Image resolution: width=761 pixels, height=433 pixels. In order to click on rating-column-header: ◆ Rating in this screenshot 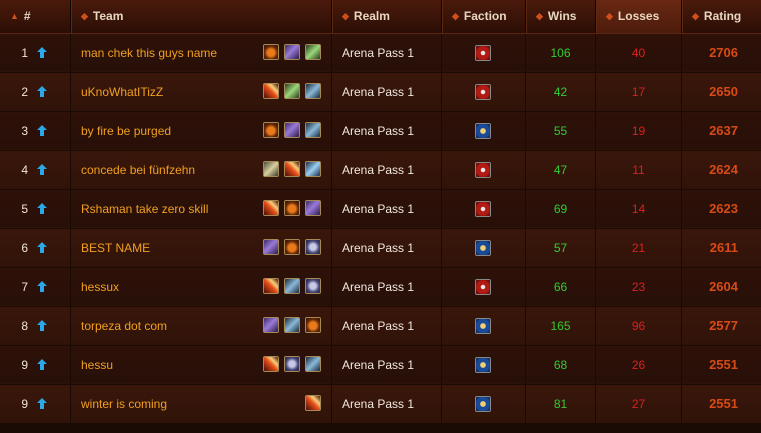, I will do `click(721, 16)`.